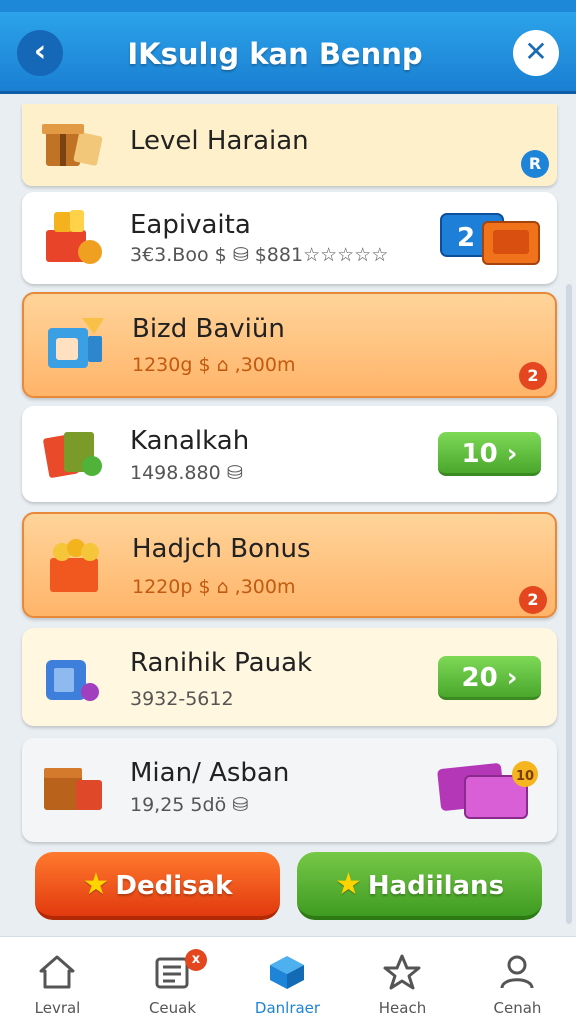  I want to click on gift-basket-icon, so click(74, 237).